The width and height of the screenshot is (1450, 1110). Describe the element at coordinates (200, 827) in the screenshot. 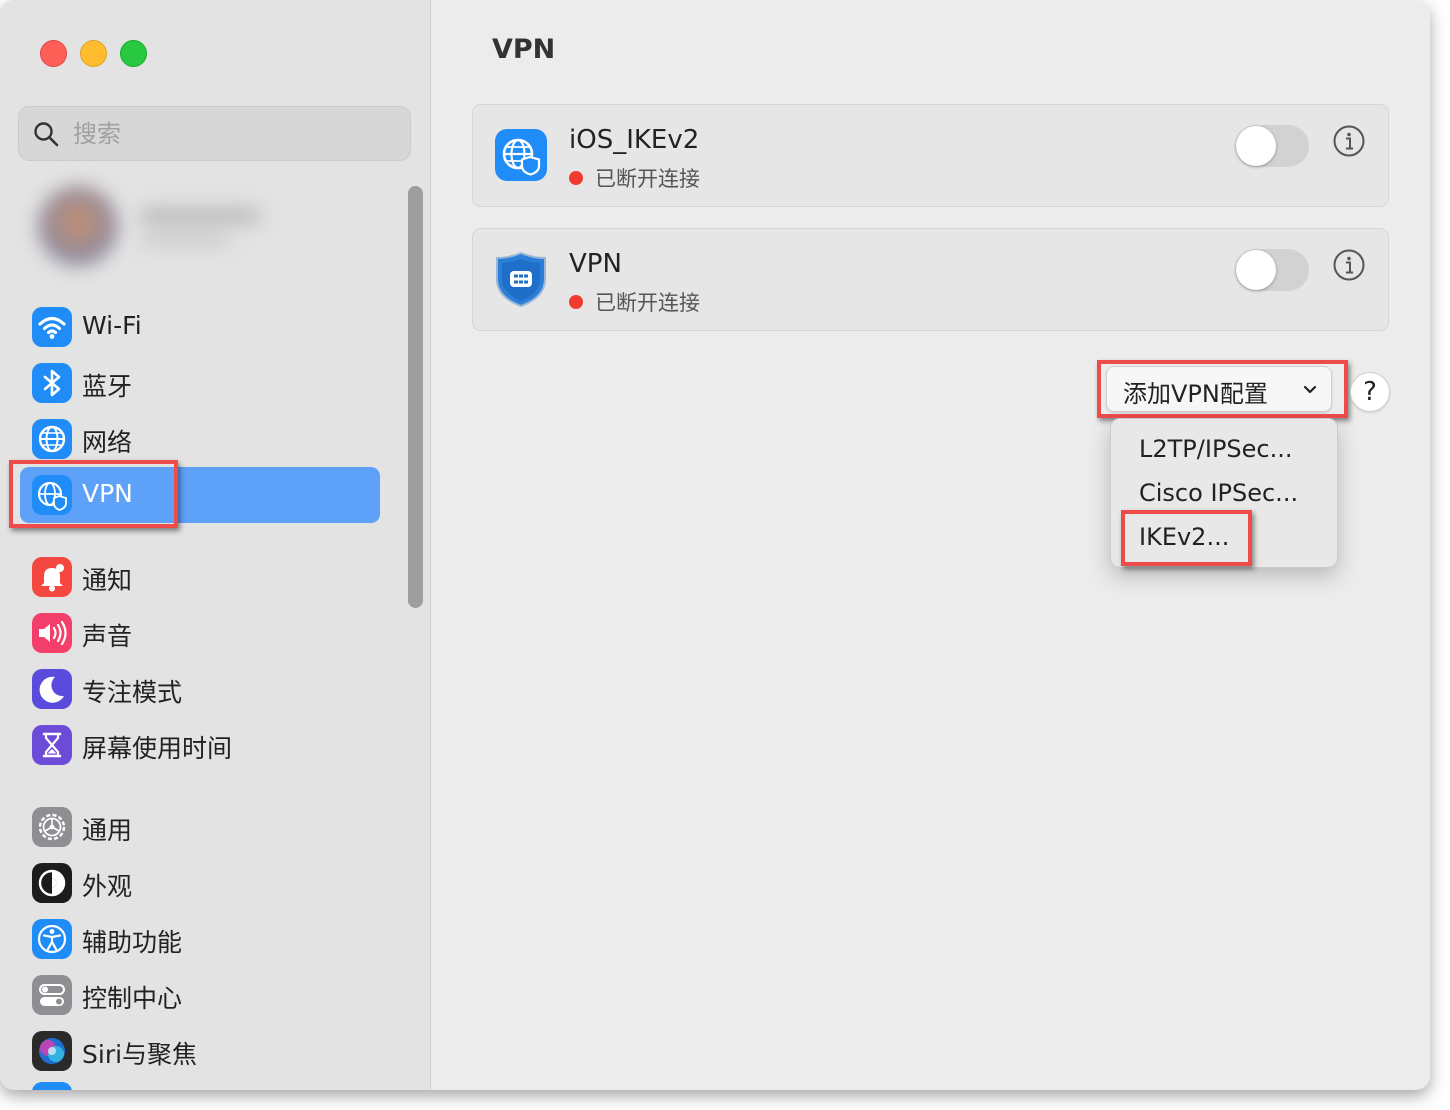

I see `sidebar-item-general: 通用` at that location.